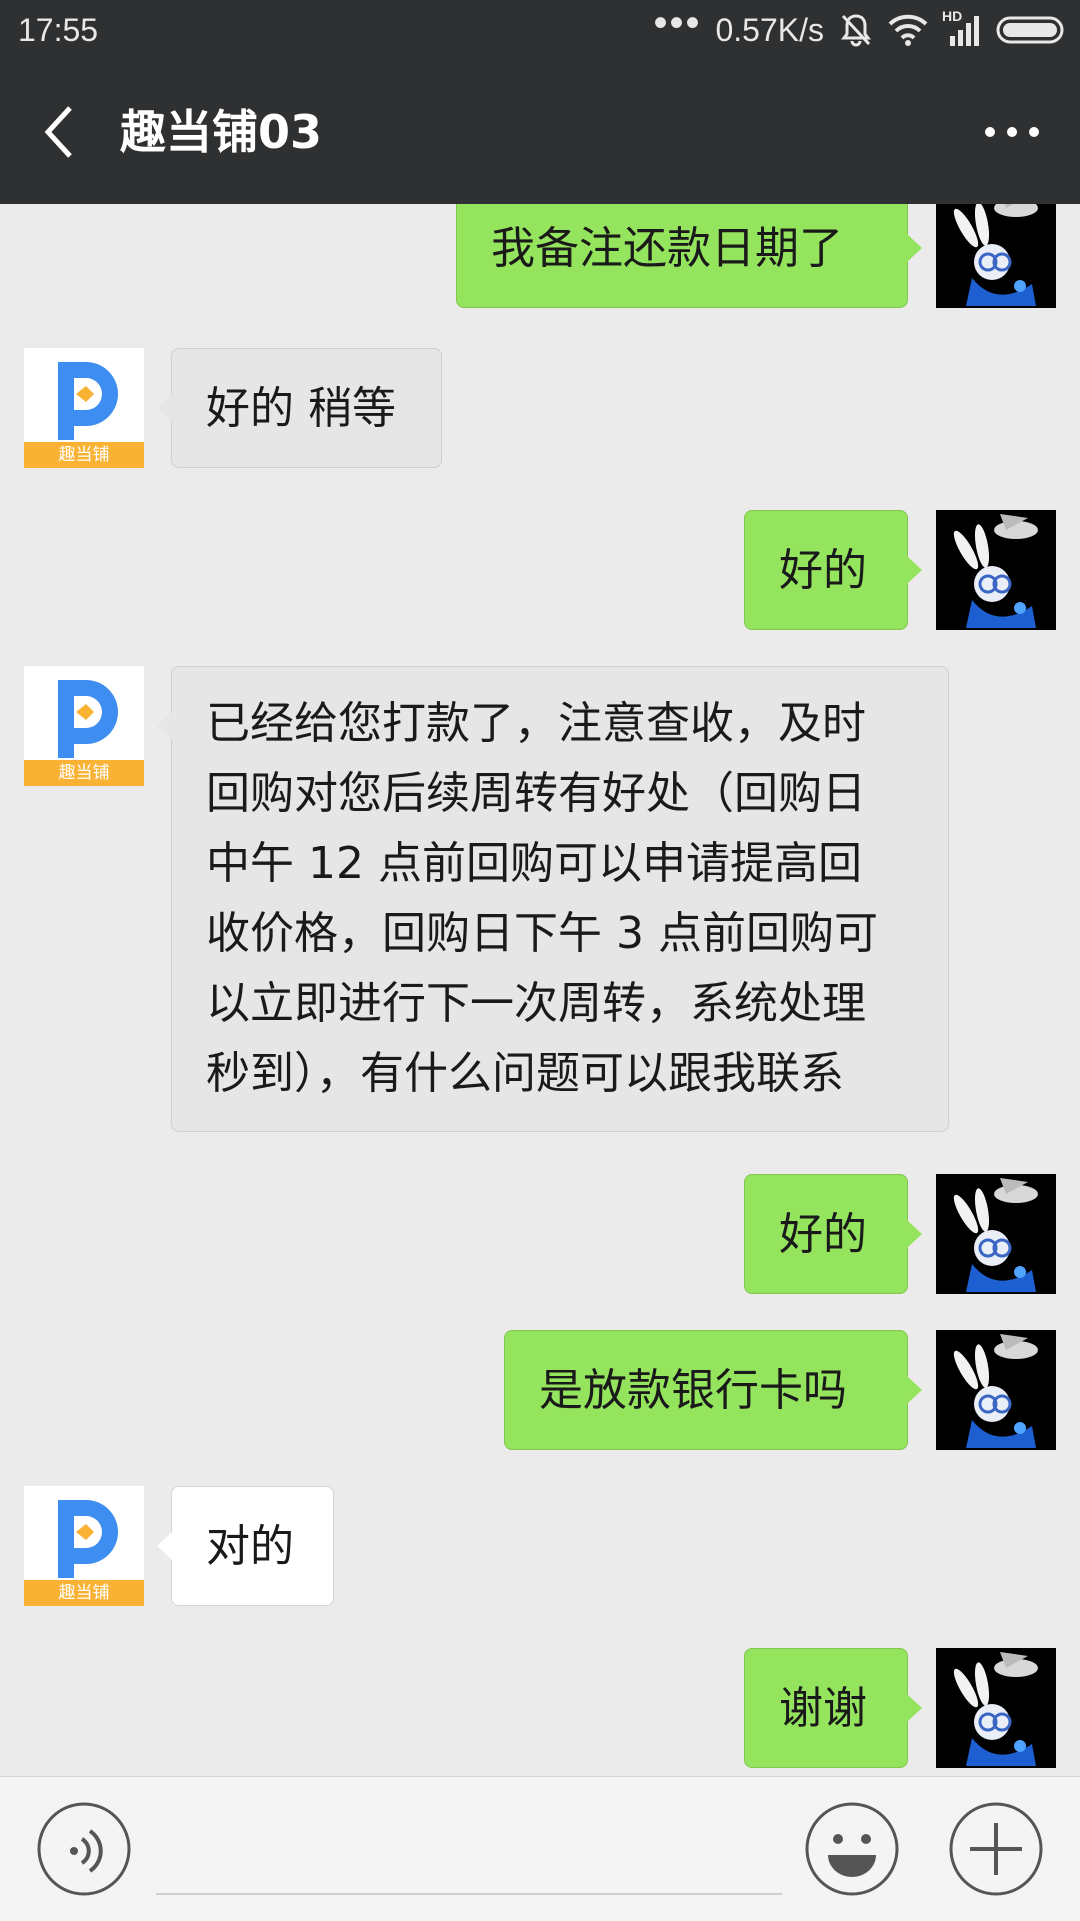 The image size is (1080, 1921). Describe the element at coordinates (540, 30) in the screenshot. I see `status-bar: 17:55 ••• 0.57K/s HD` at that location.